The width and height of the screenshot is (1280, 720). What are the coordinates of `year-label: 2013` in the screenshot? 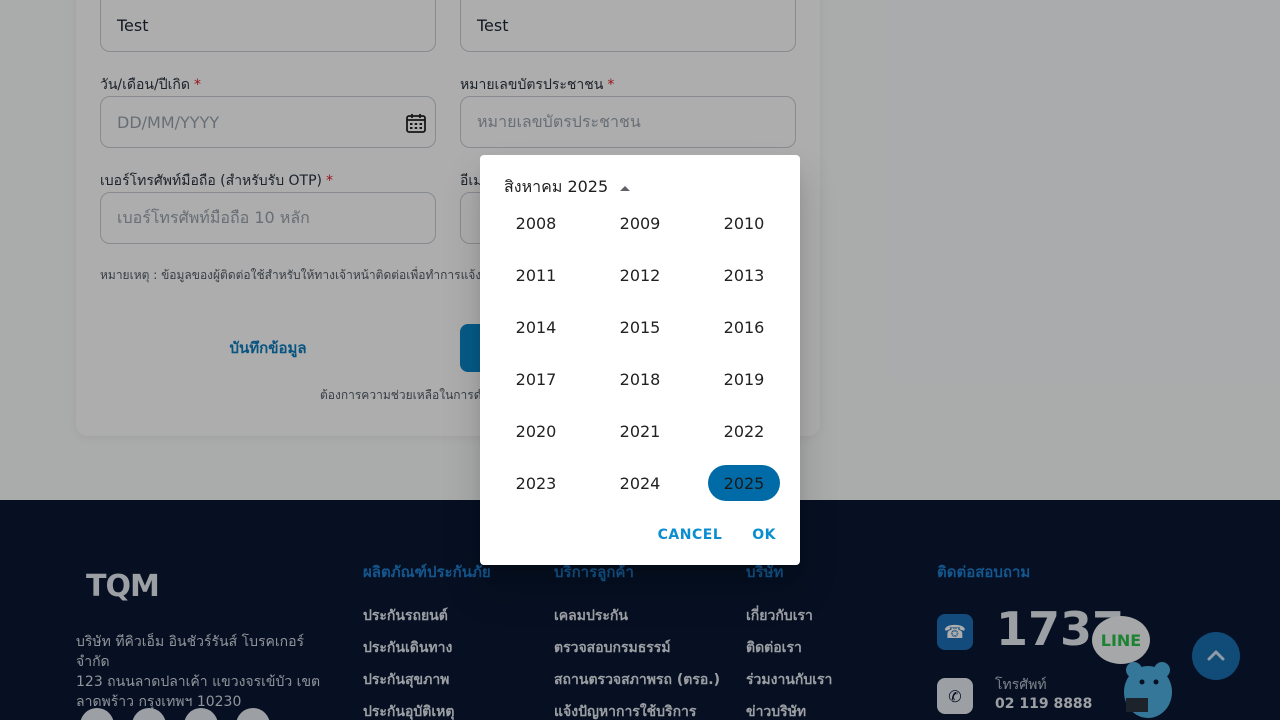 It's located at (744, 275).